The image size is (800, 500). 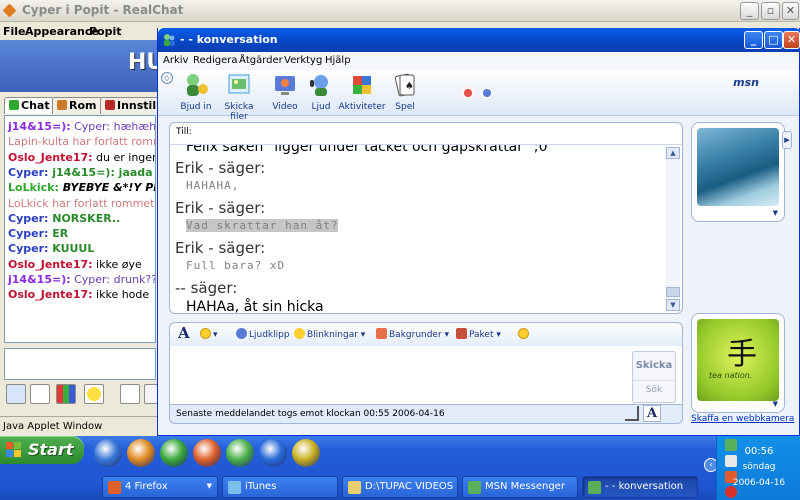 I want to click on realchat-maximize-button: ▫, so click(x=770, y=11).